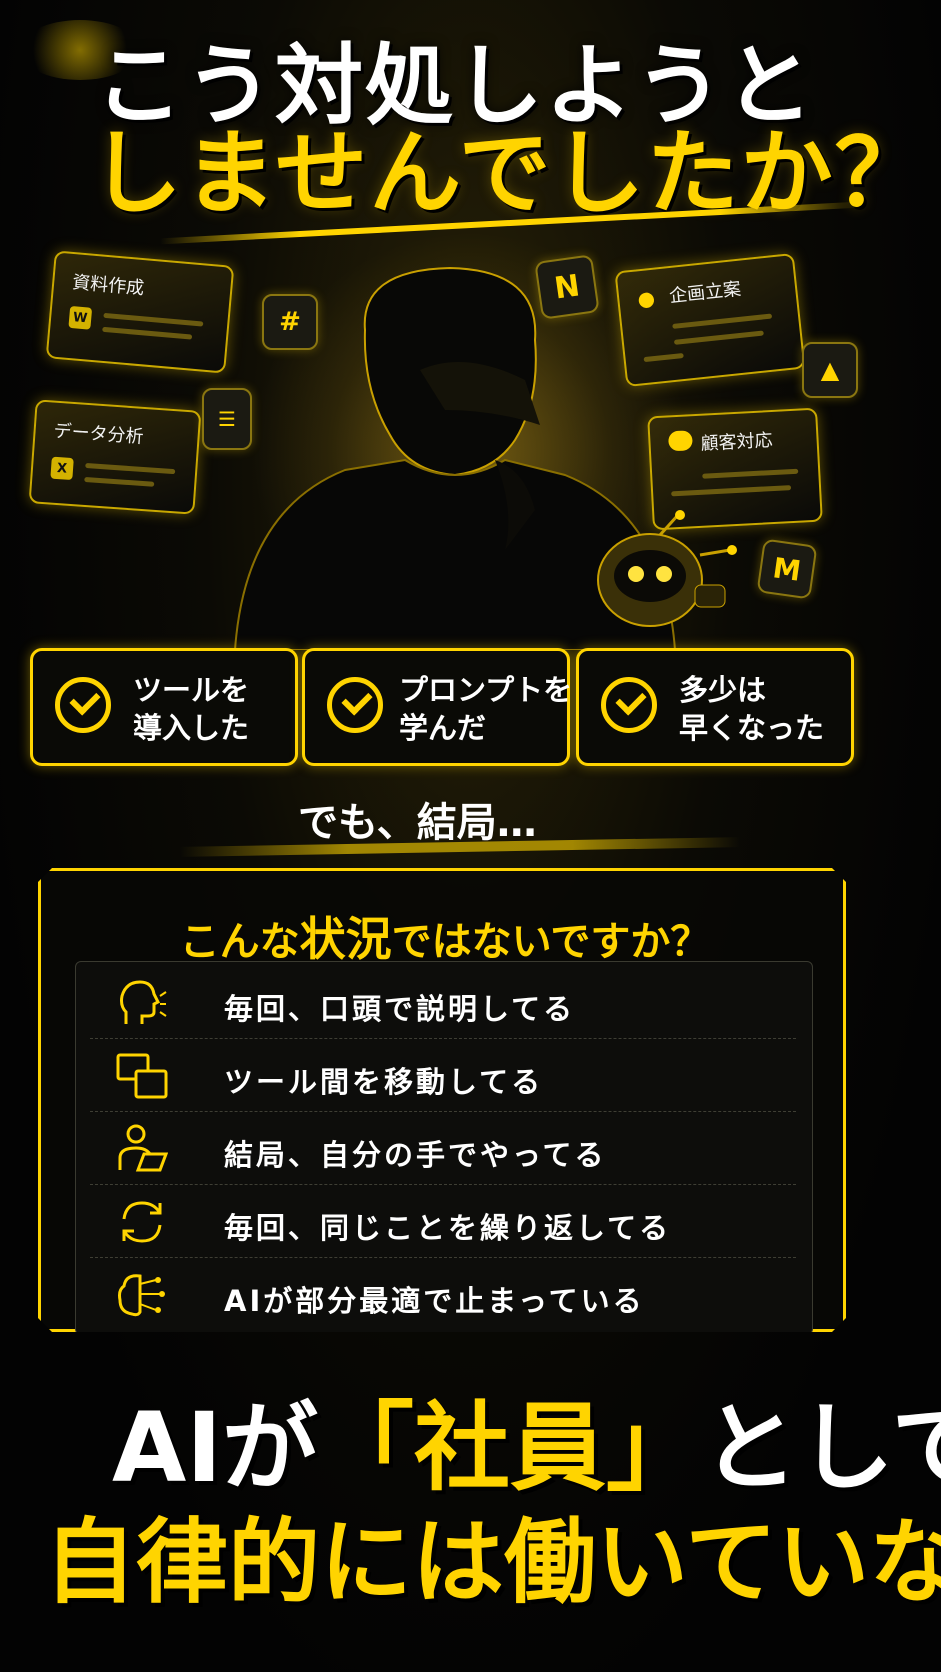  Describe the element at coordinates (142, 1076) in the screenshot. I see `switch-windows-icon` at that location.